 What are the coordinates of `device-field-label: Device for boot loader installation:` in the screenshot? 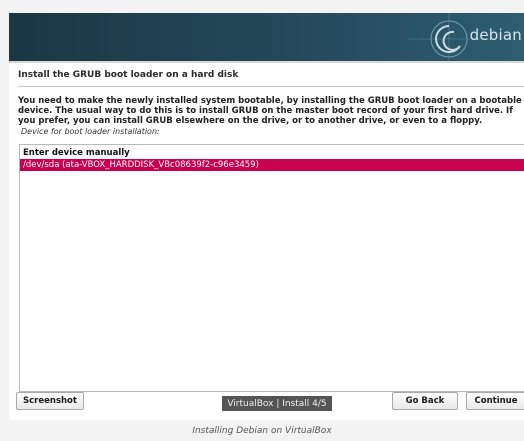 It's located at (90, 131).